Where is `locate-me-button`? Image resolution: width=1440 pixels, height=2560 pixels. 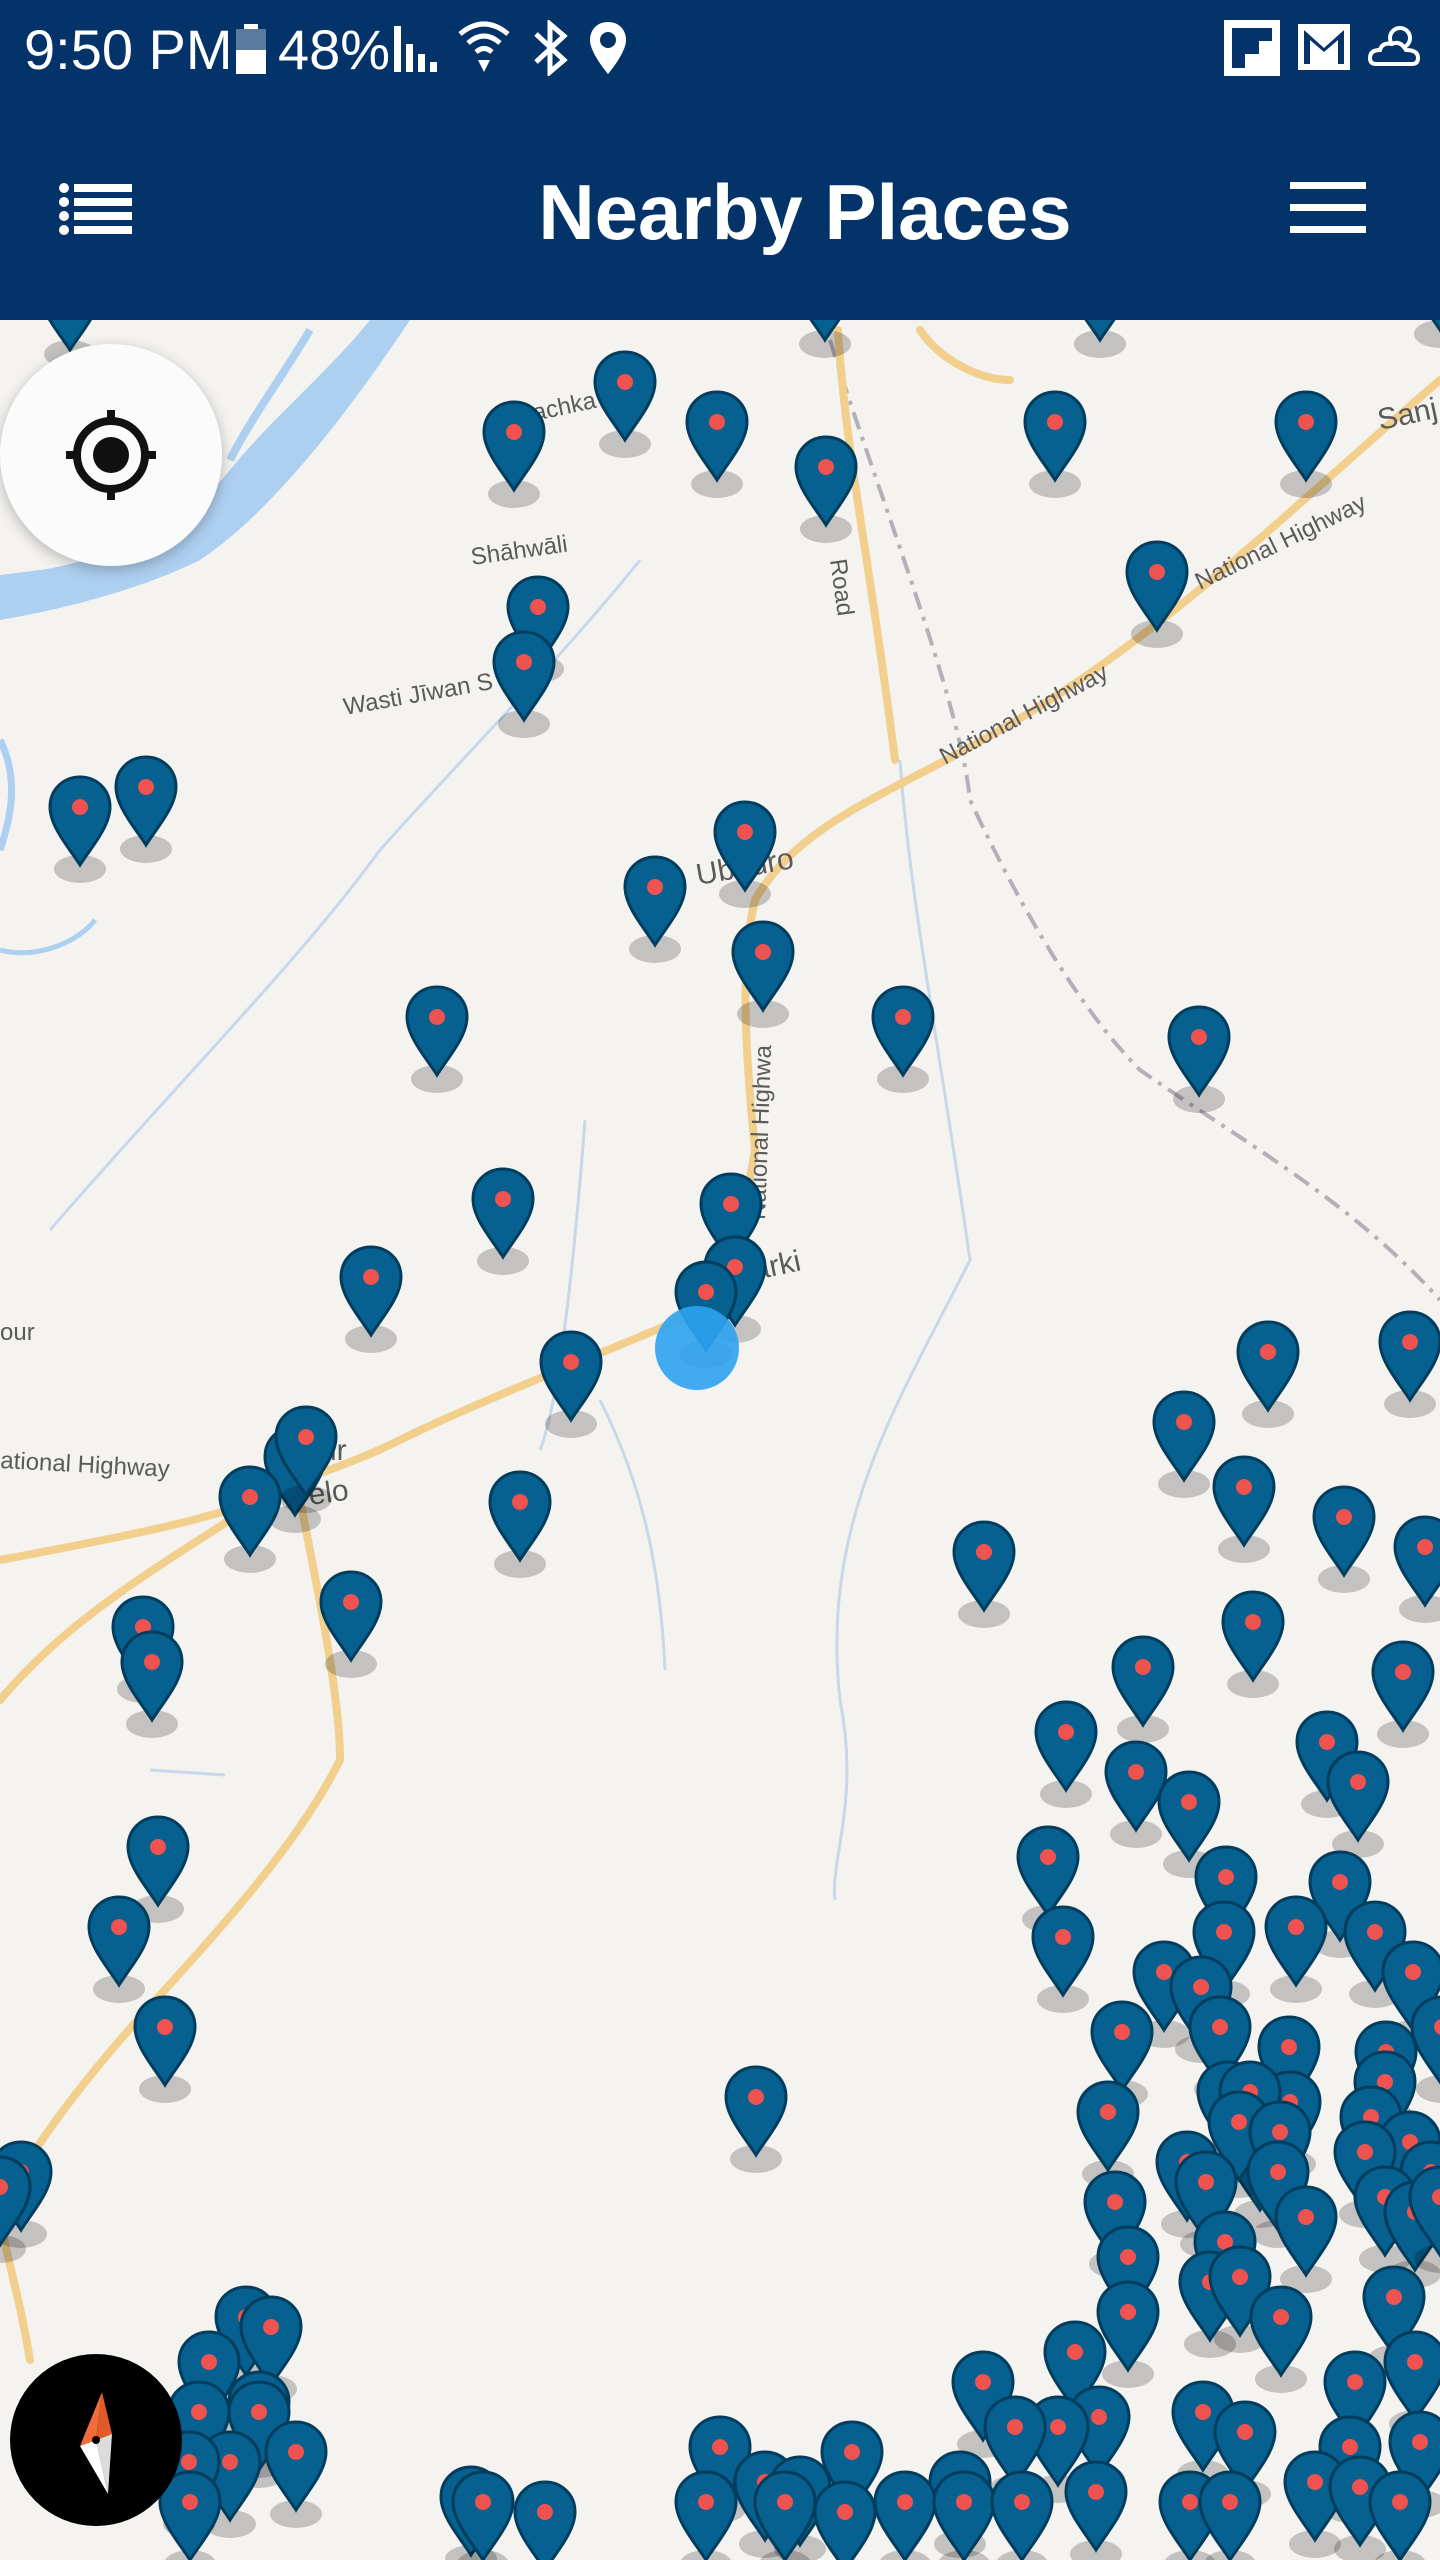
locate-me-button is located at coordinates (111, 455).